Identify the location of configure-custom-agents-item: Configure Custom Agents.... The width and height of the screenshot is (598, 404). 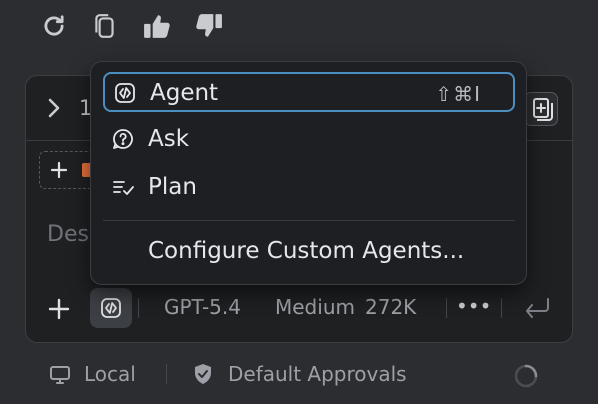
(306, 251).